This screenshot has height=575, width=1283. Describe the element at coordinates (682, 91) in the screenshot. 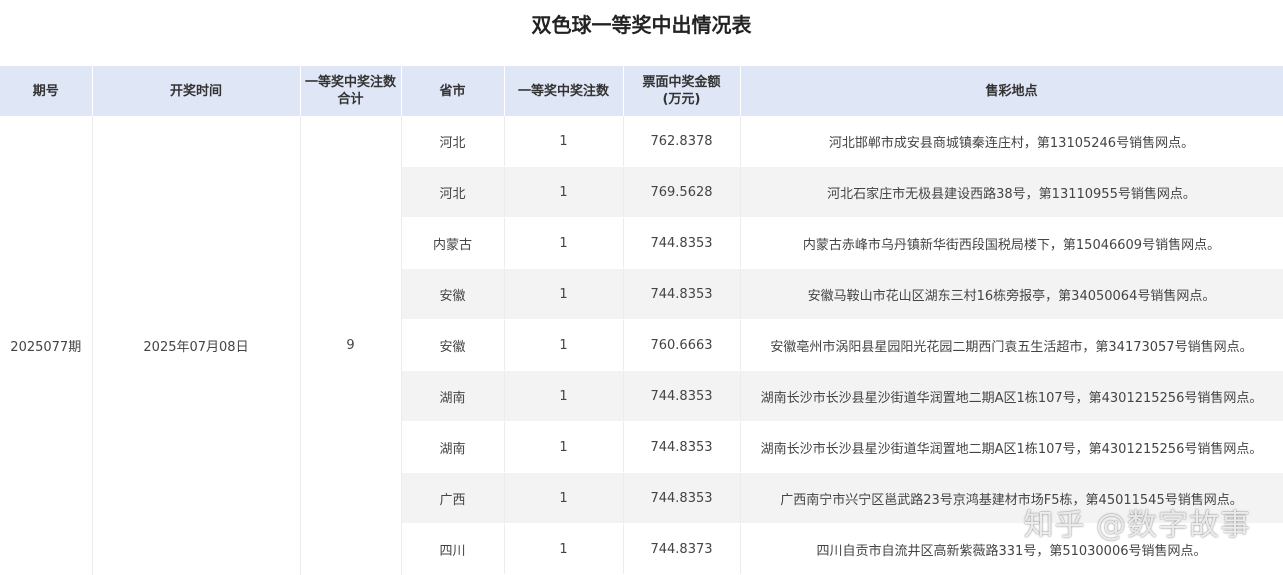

I see `header-amount: 票面中奖金额 (万元)` at that location.